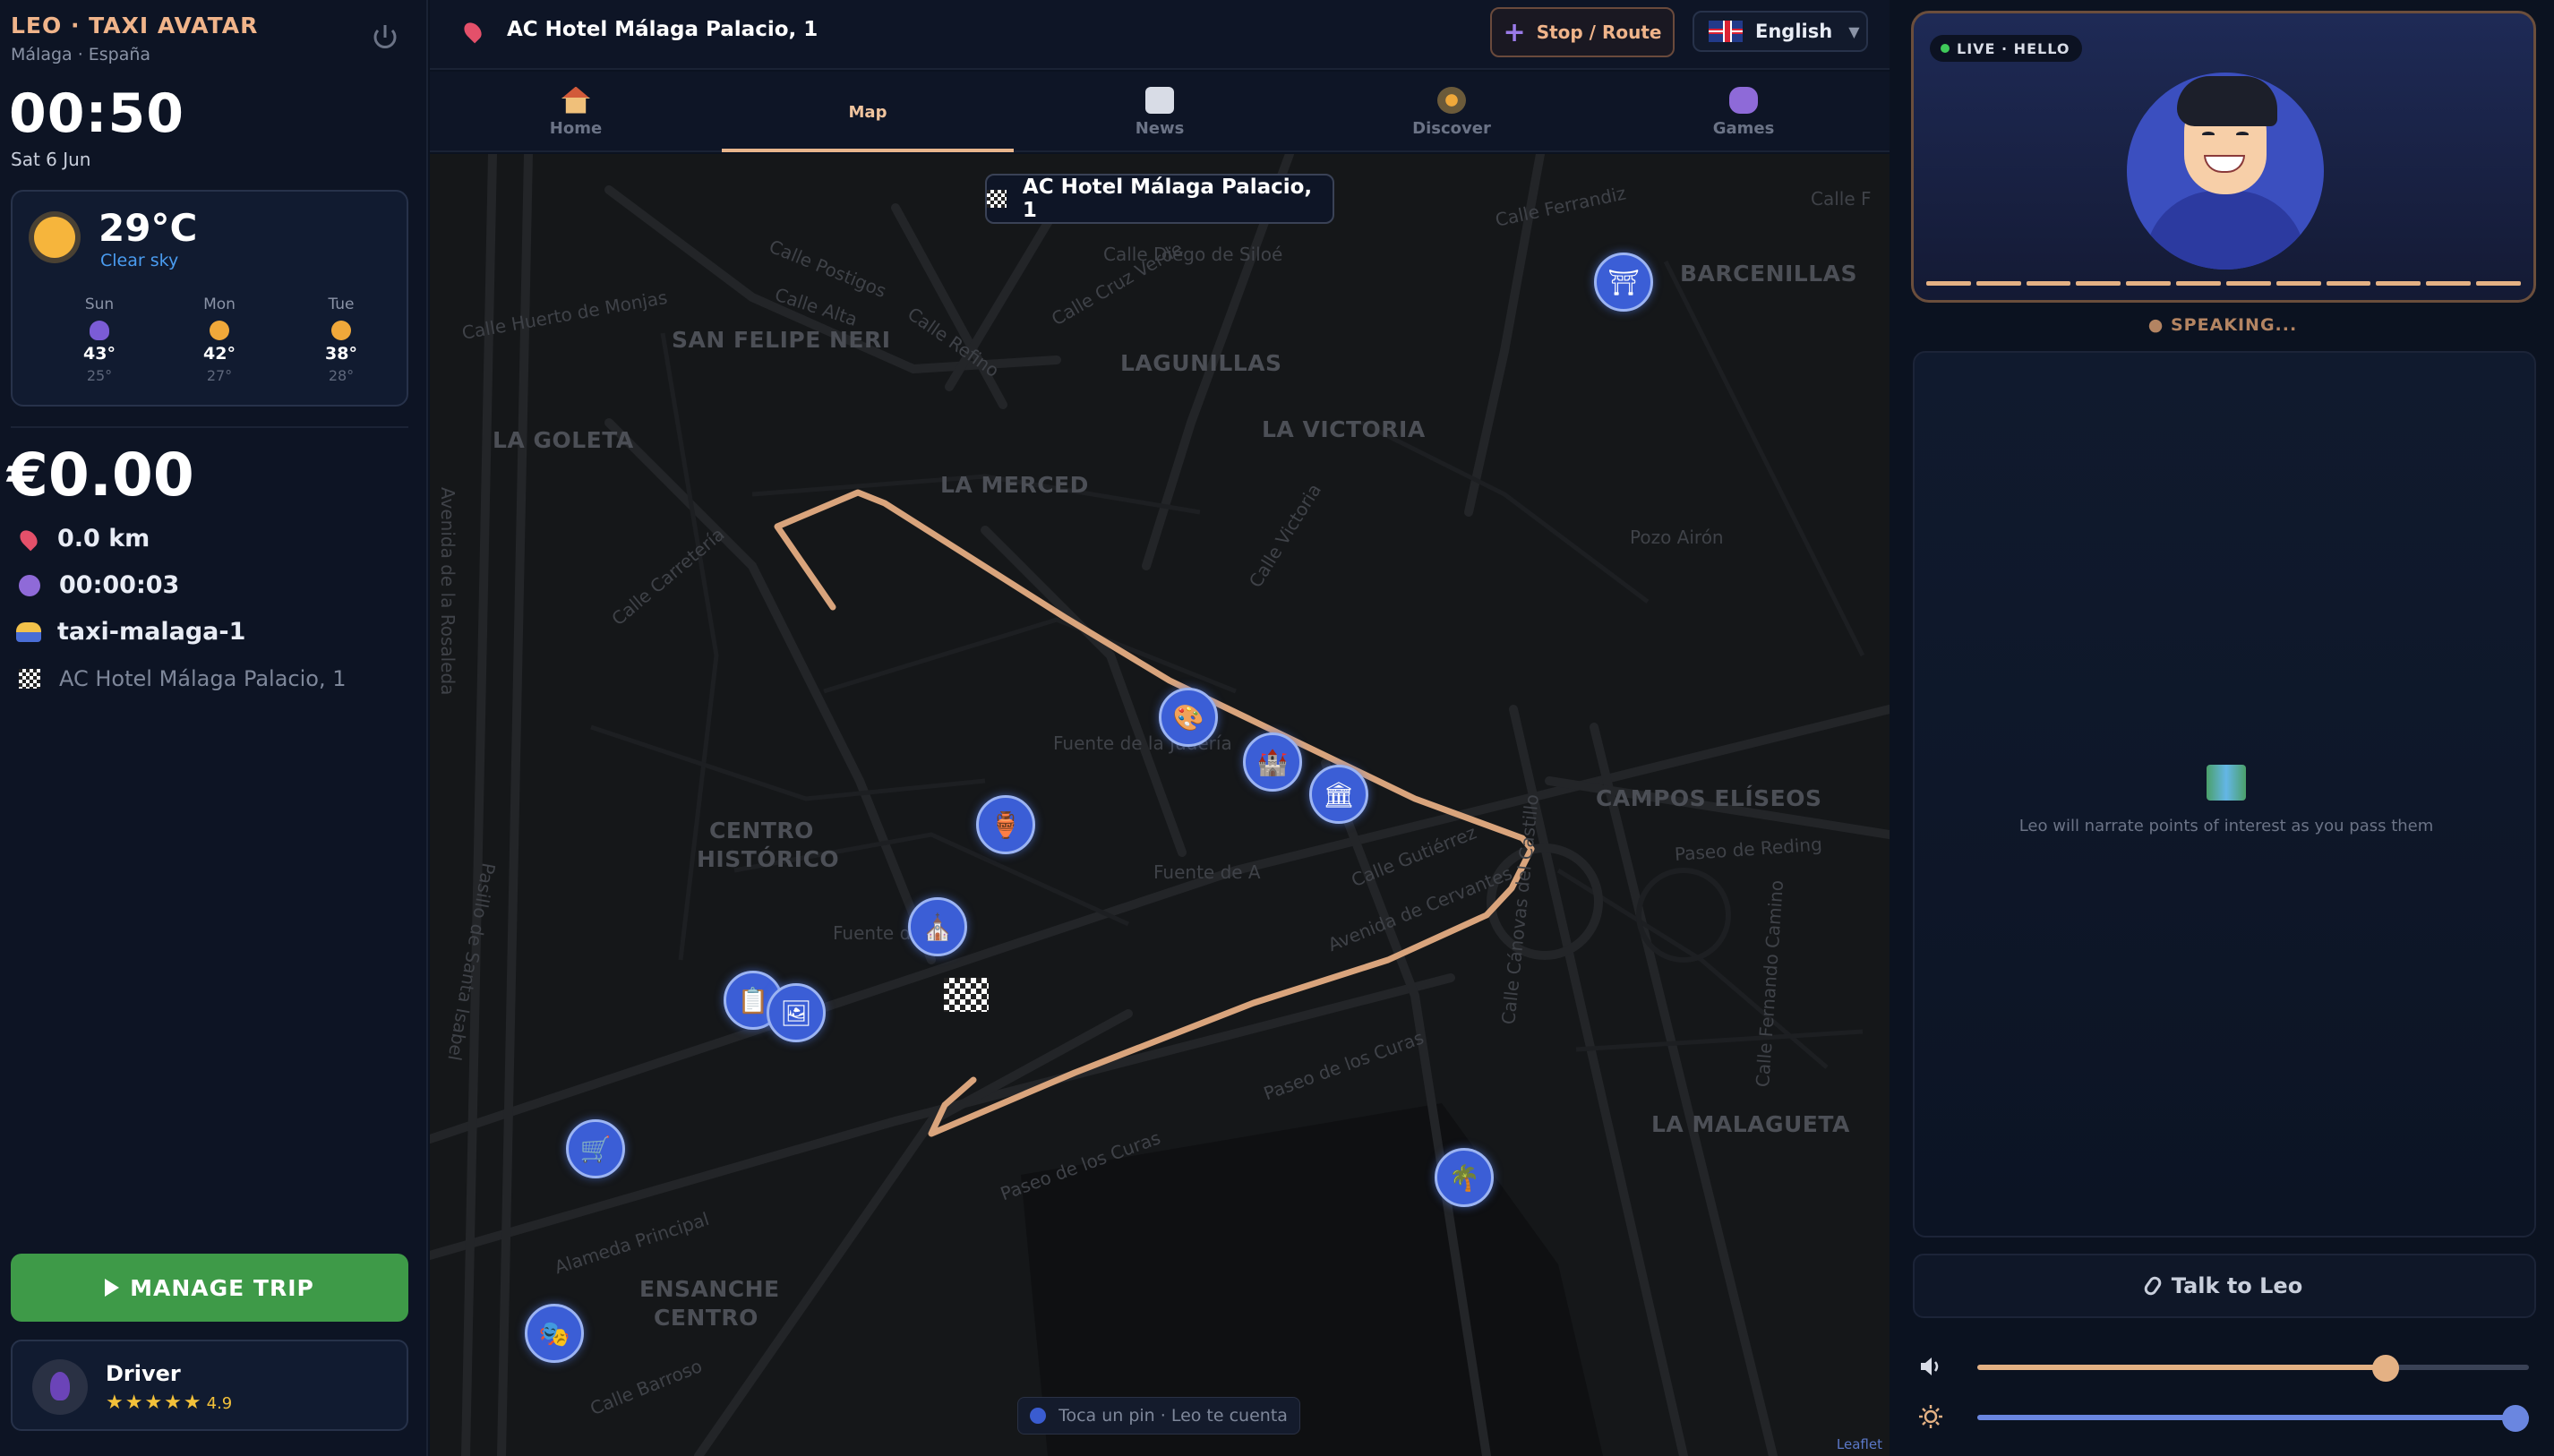  I want to click on destination-title: AC Hotel Málaga Palacio, 1, so click(663, 29).